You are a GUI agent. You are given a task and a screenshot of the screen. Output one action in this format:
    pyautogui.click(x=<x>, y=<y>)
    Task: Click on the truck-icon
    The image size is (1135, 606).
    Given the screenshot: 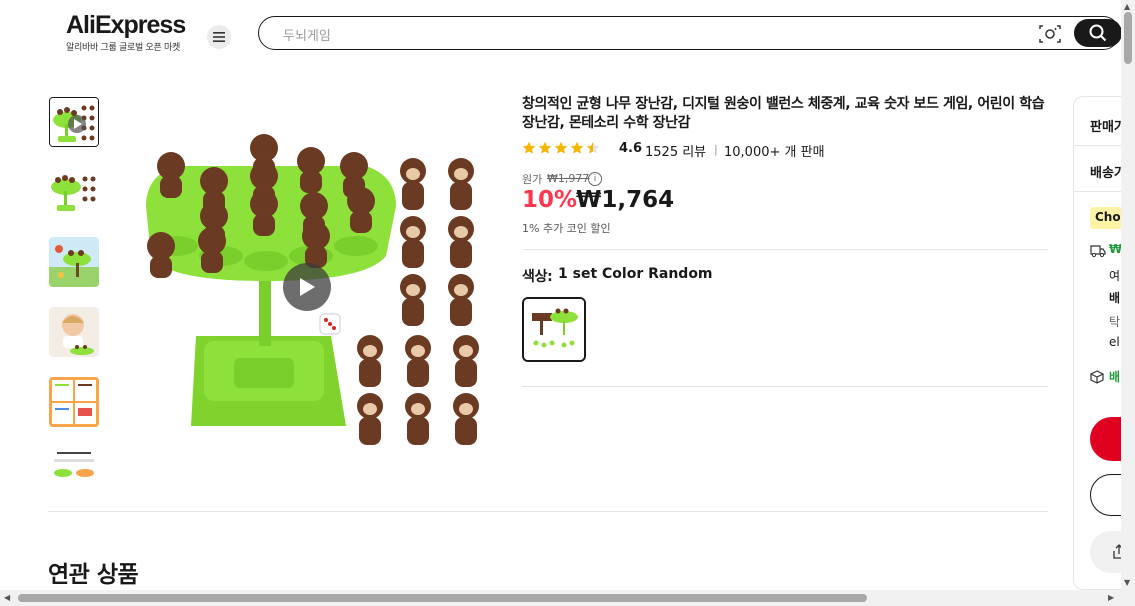 What is the action you would take?
    pyautogui.click(x=1098, y=251)
    